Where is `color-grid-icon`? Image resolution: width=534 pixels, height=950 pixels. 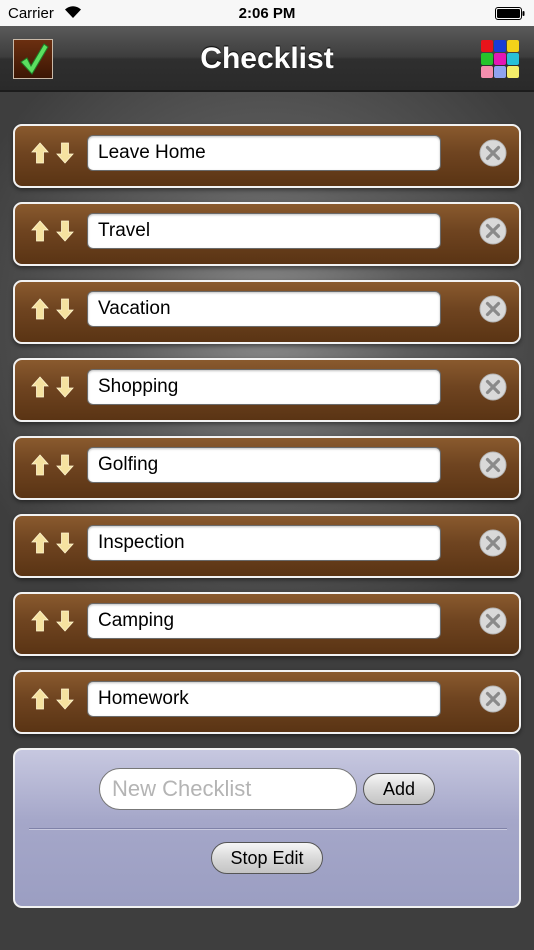 color-grid-icon is located at coordinates (500, 59).